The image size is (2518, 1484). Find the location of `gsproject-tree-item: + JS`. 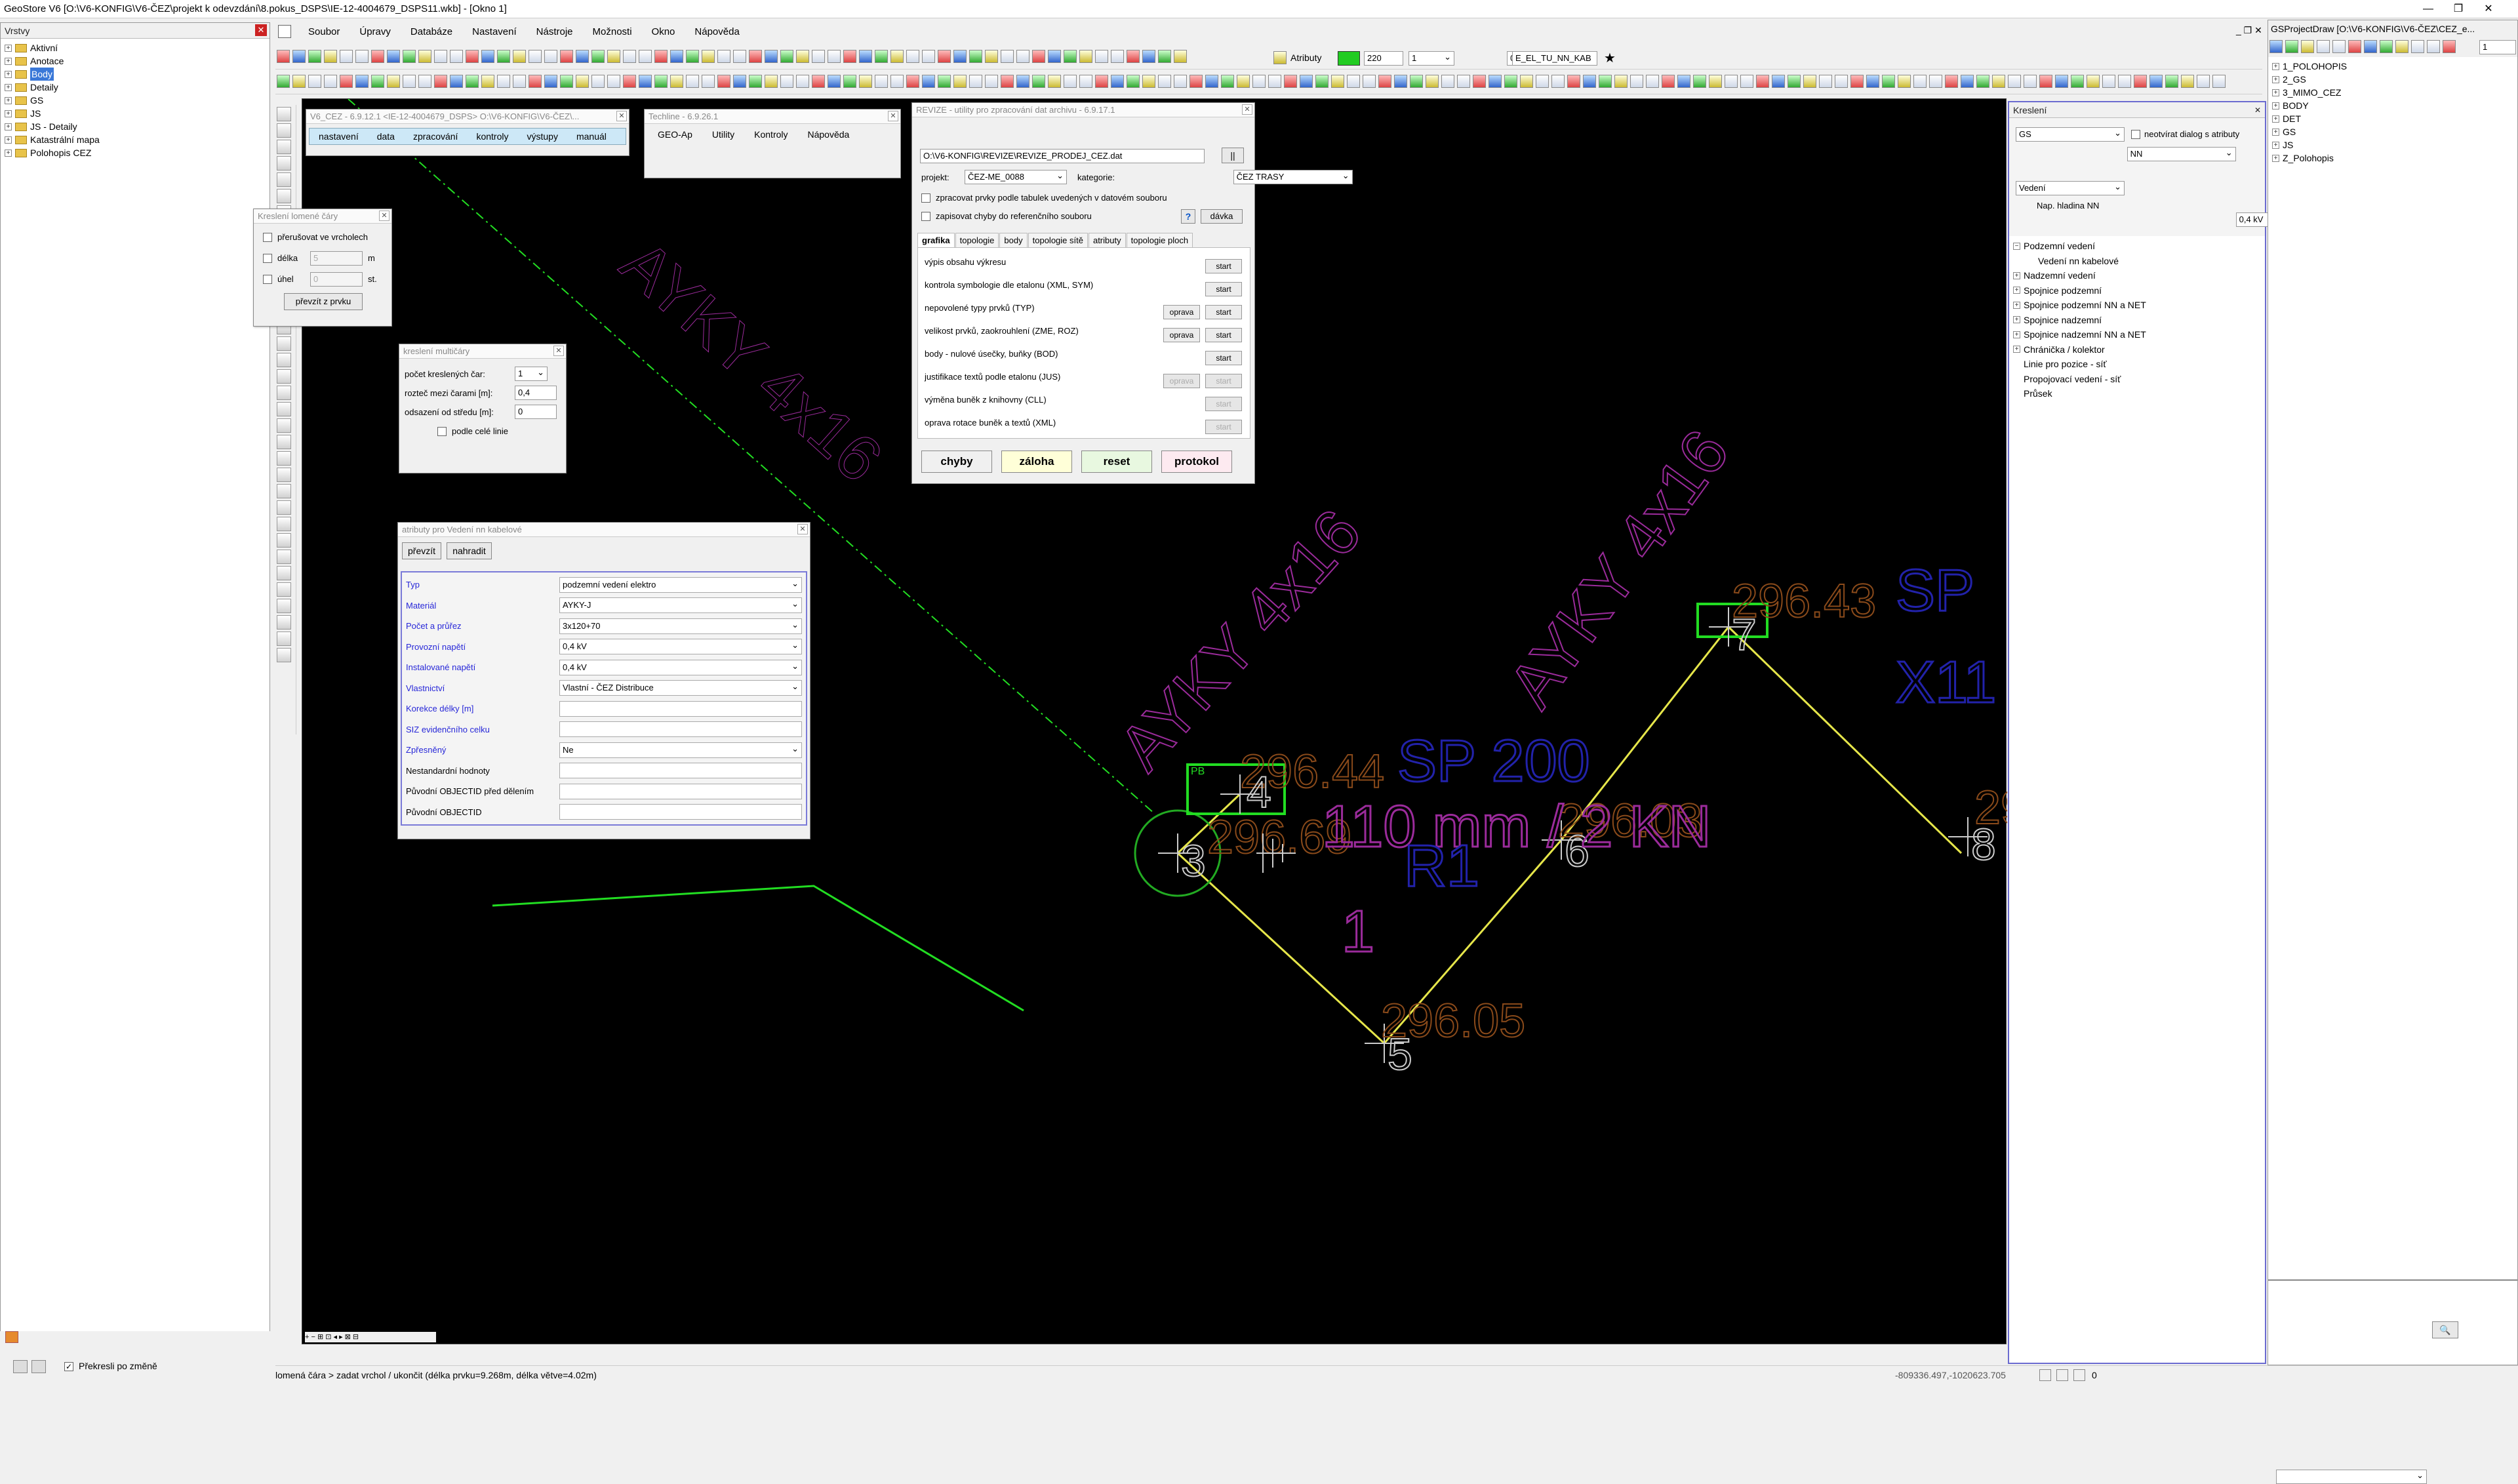

gsproject-tree-item: + JS is located at coordinates (2393, 144).